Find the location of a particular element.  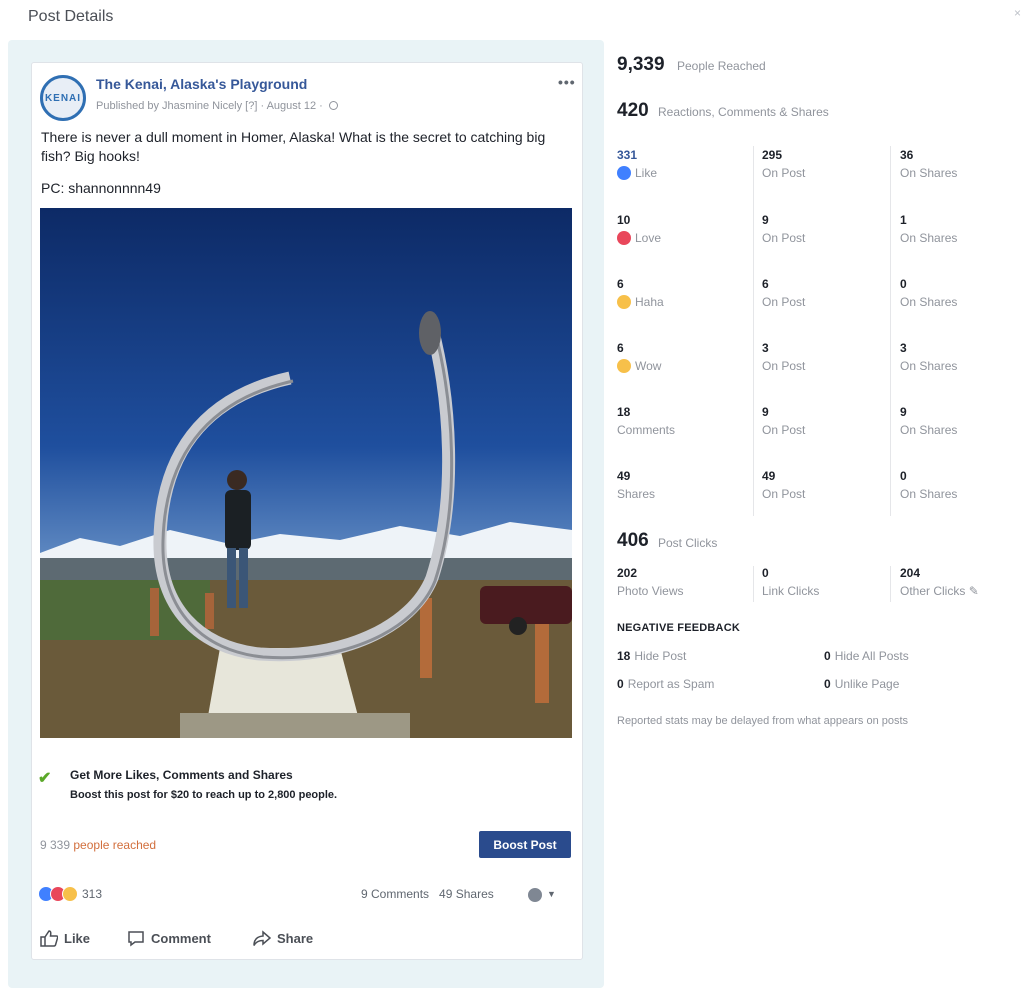

like-icon is located at coordinates (624, 173).